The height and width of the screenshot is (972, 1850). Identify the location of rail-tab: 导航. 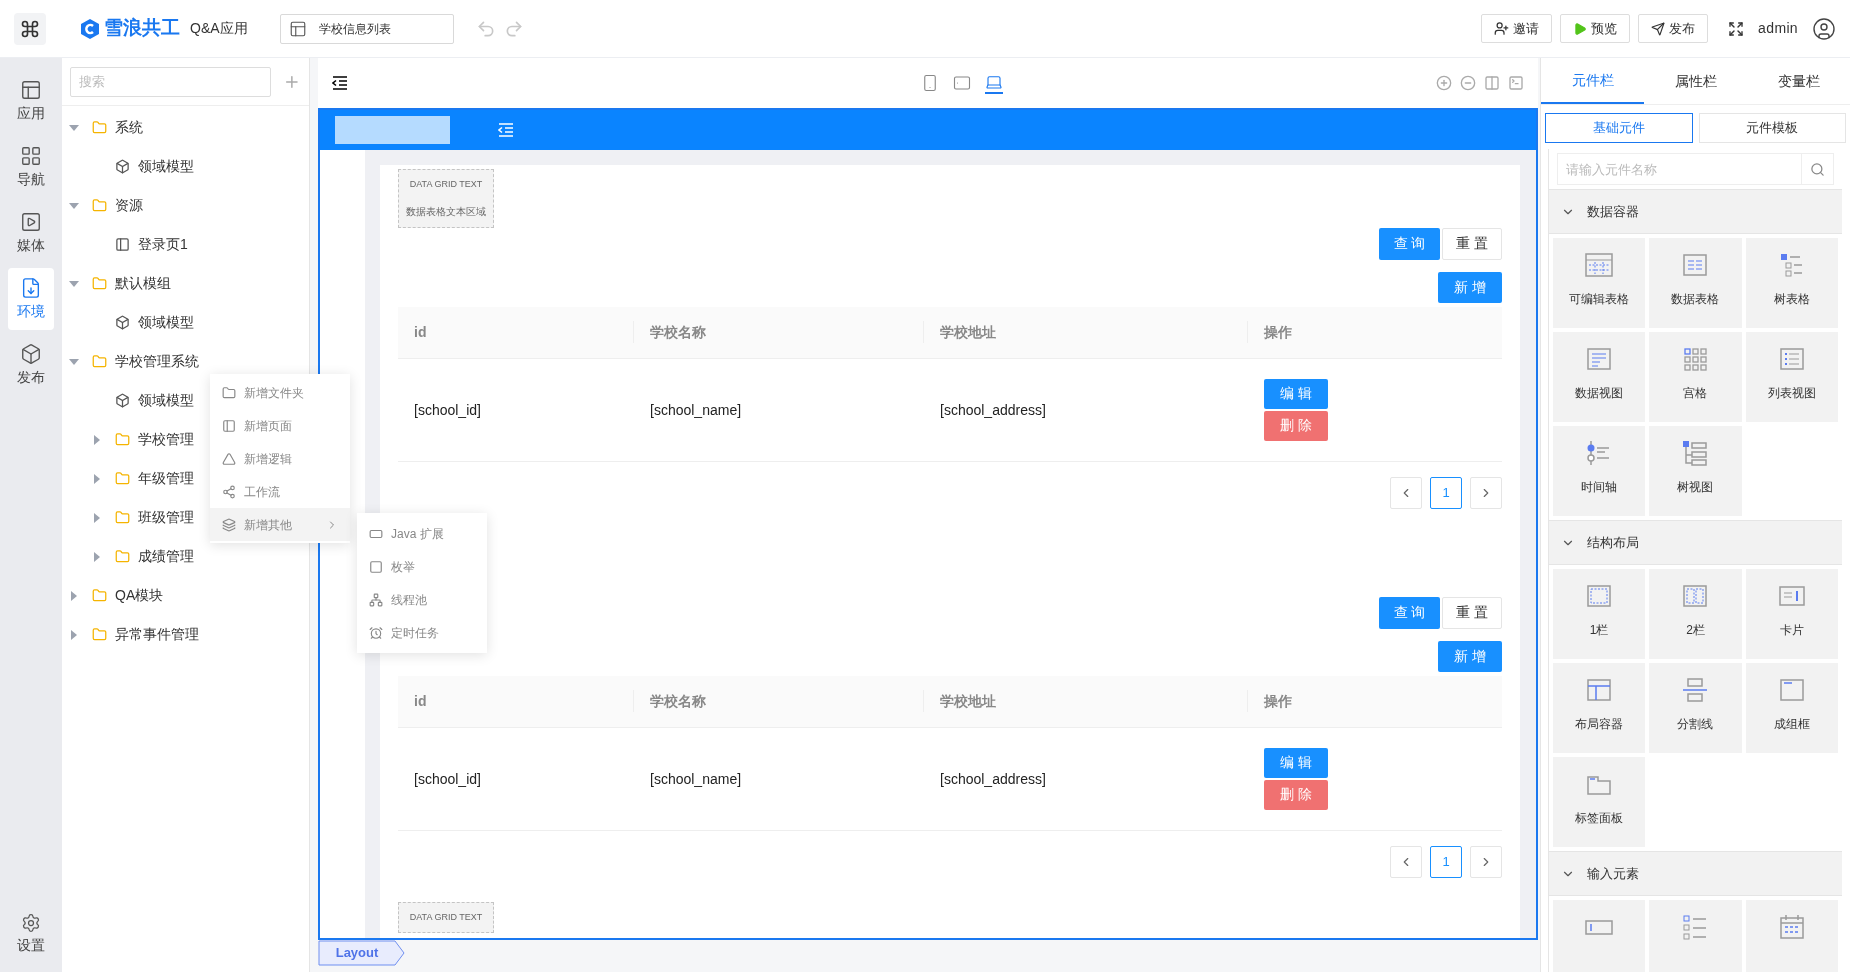
(31, 167).